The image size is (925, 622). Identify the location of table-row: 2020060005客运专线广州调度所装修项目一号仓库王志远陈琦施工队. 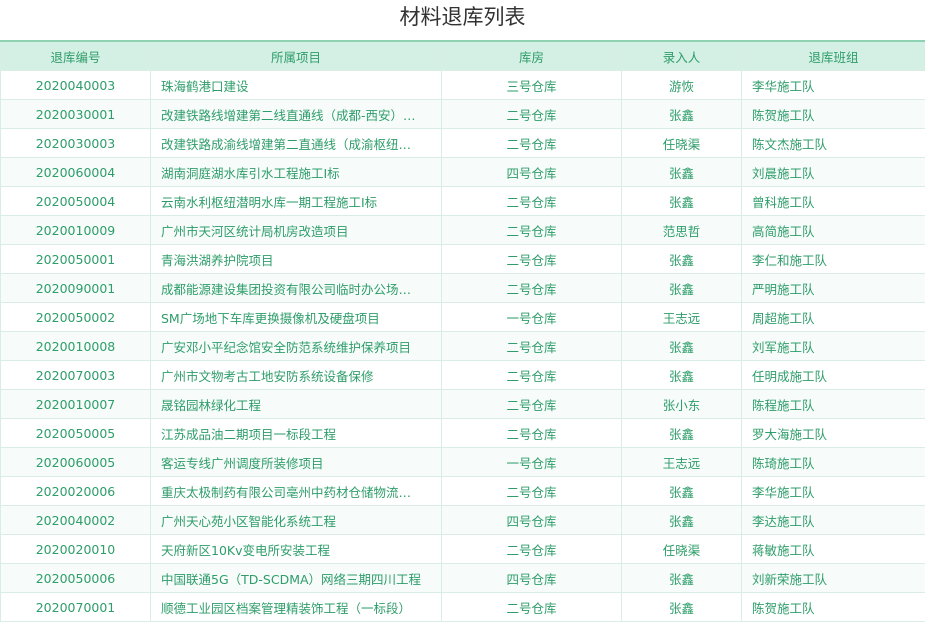
(463, 462).